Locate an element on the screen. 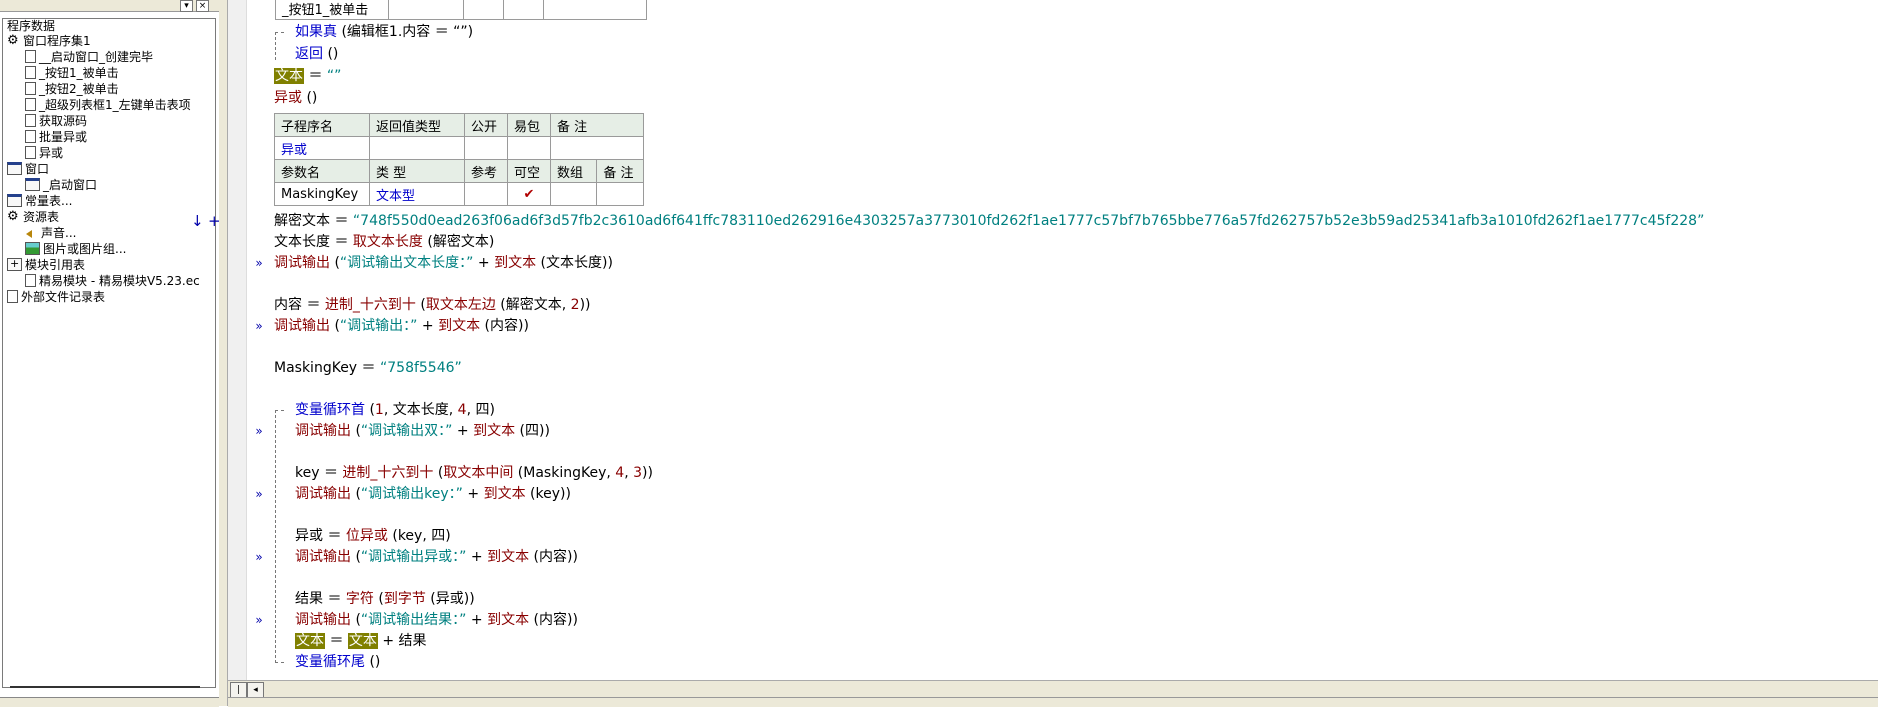  close-icon: × is located at coordinates (202, 6).